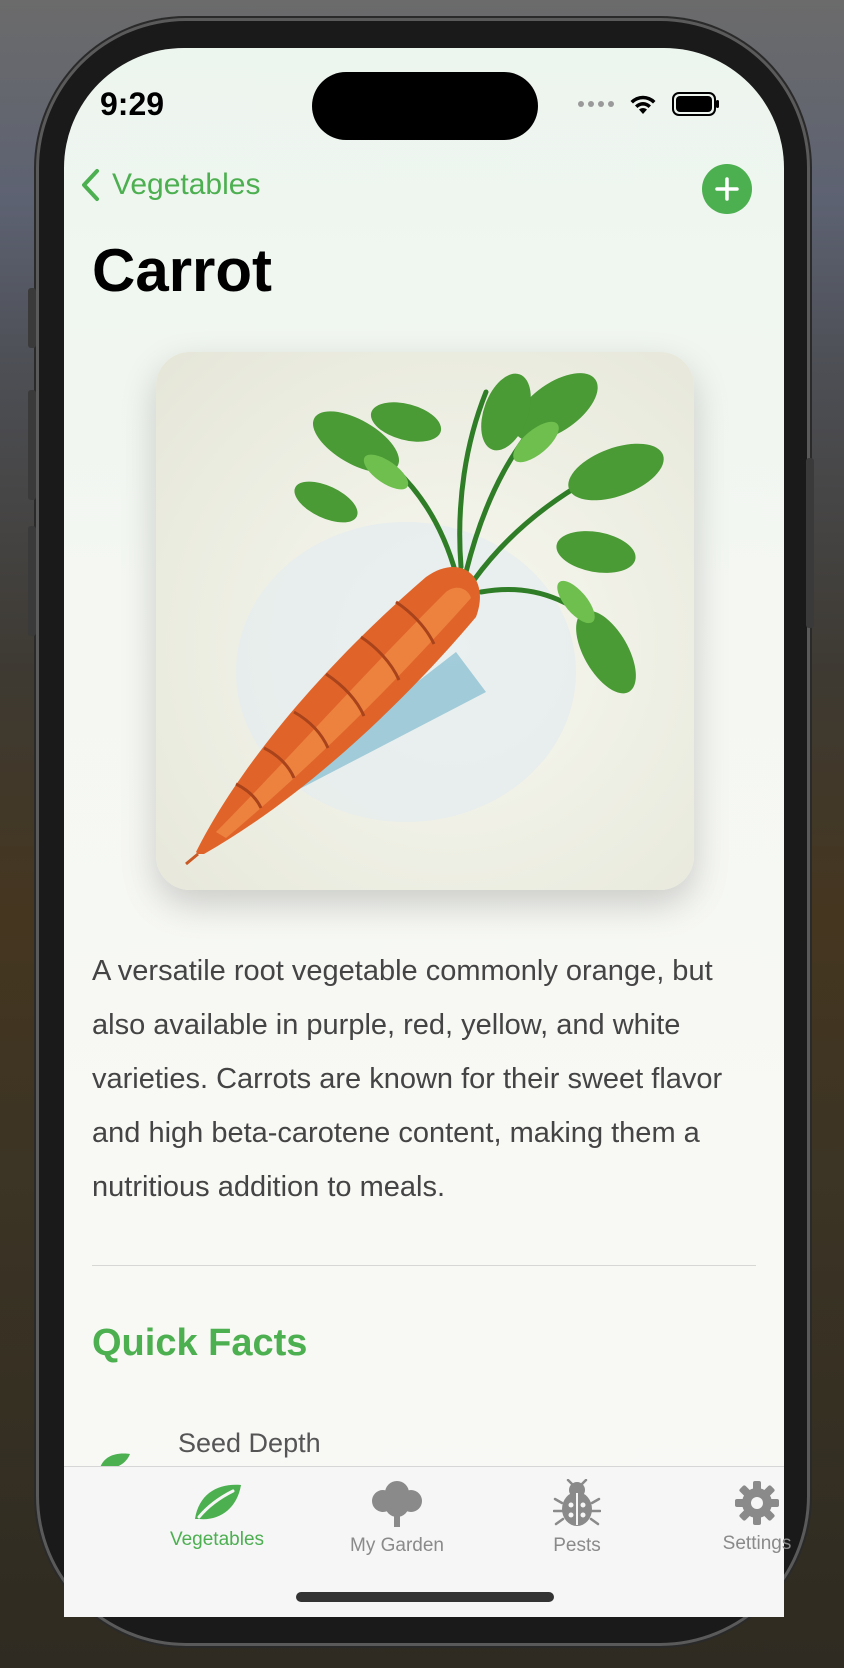 The width and height of the screenshot is (844, 1668). Describe the element at coordinates (596, 104) in the screenshot. I see `cellular-signal-icon` at that location.